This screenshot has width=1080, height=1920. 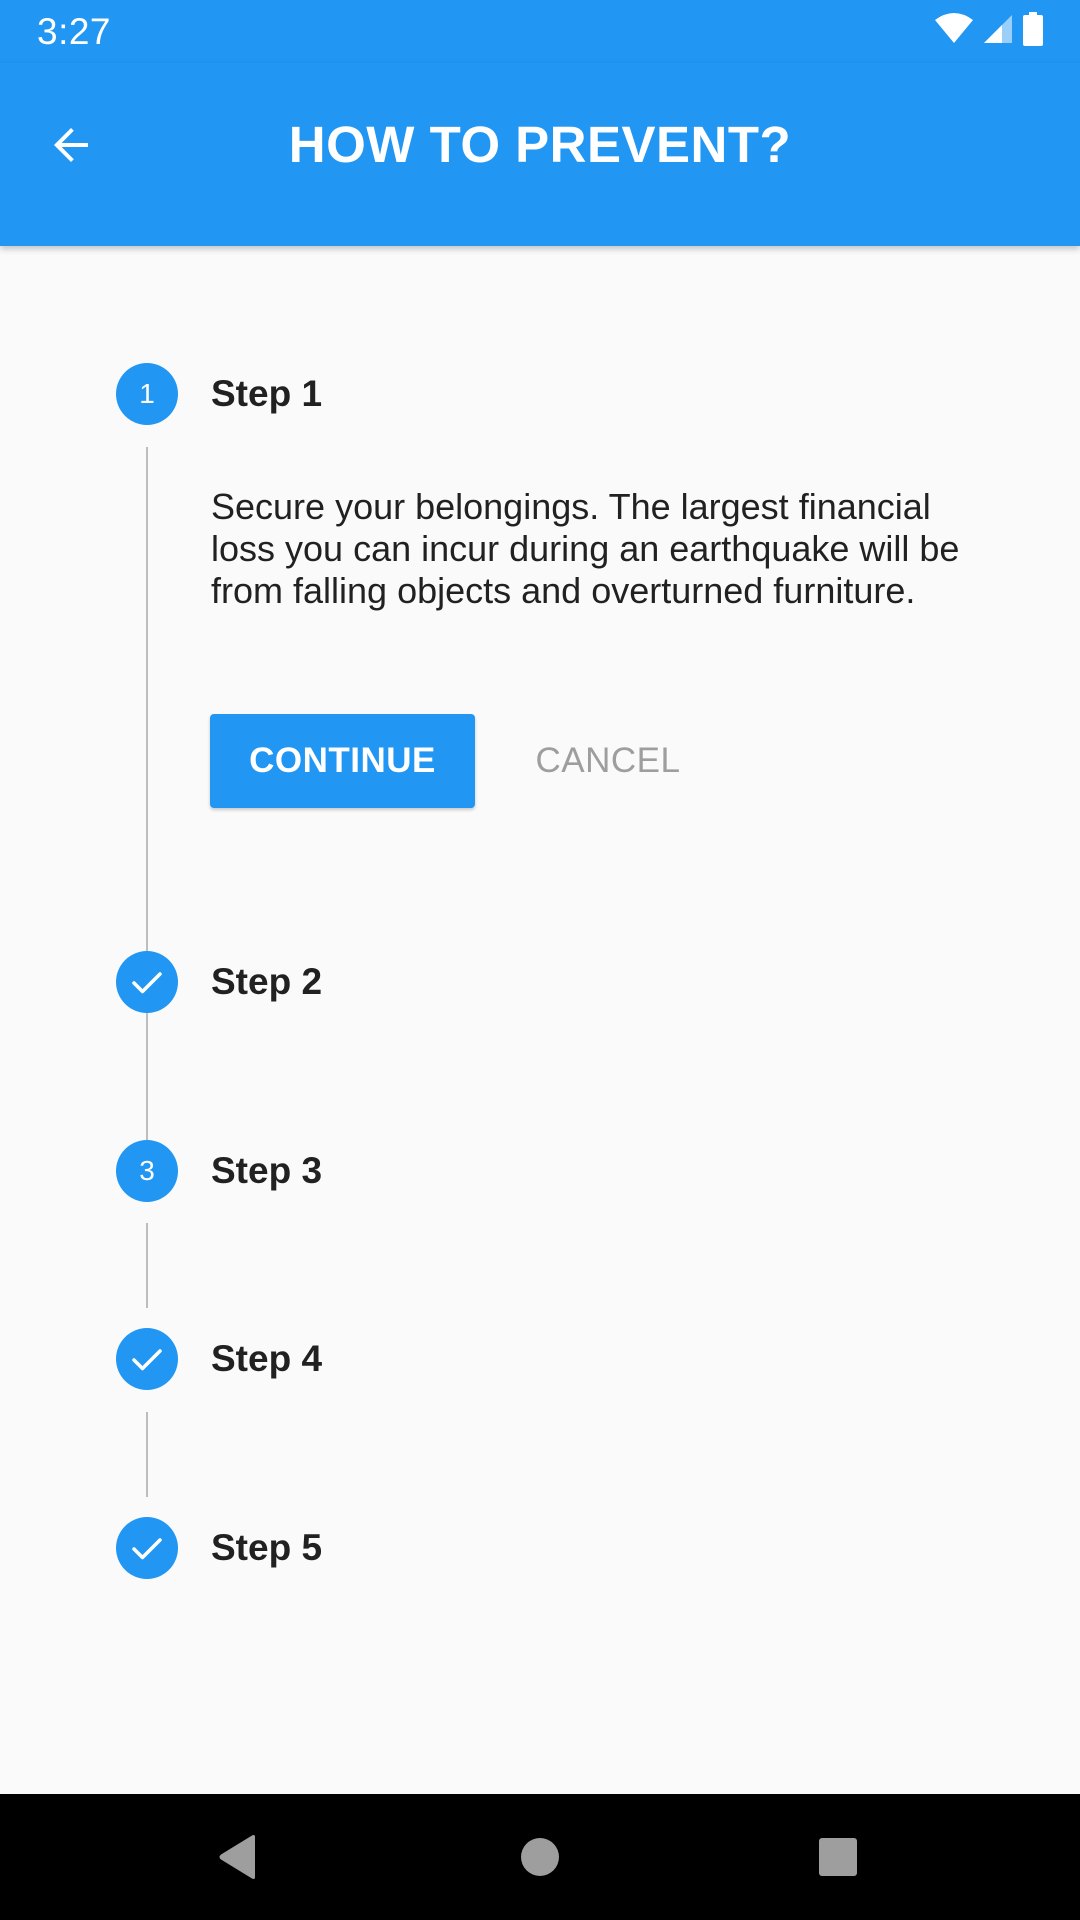 I want to click on step-3-label: Step 3, so click(x=266, y=1171).